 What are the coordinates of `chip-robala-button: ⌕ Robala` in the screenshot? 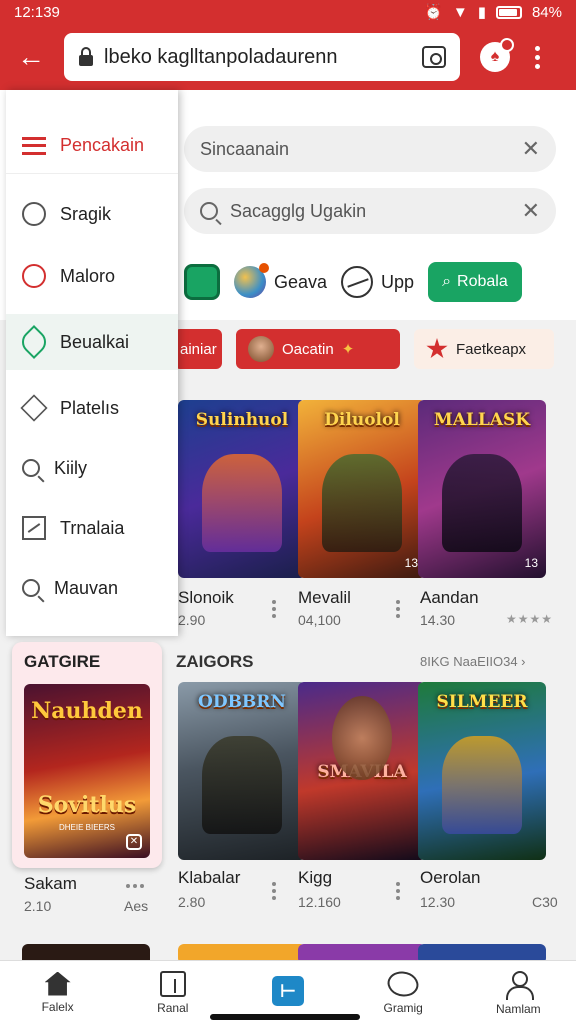 It's located at (475, 282).